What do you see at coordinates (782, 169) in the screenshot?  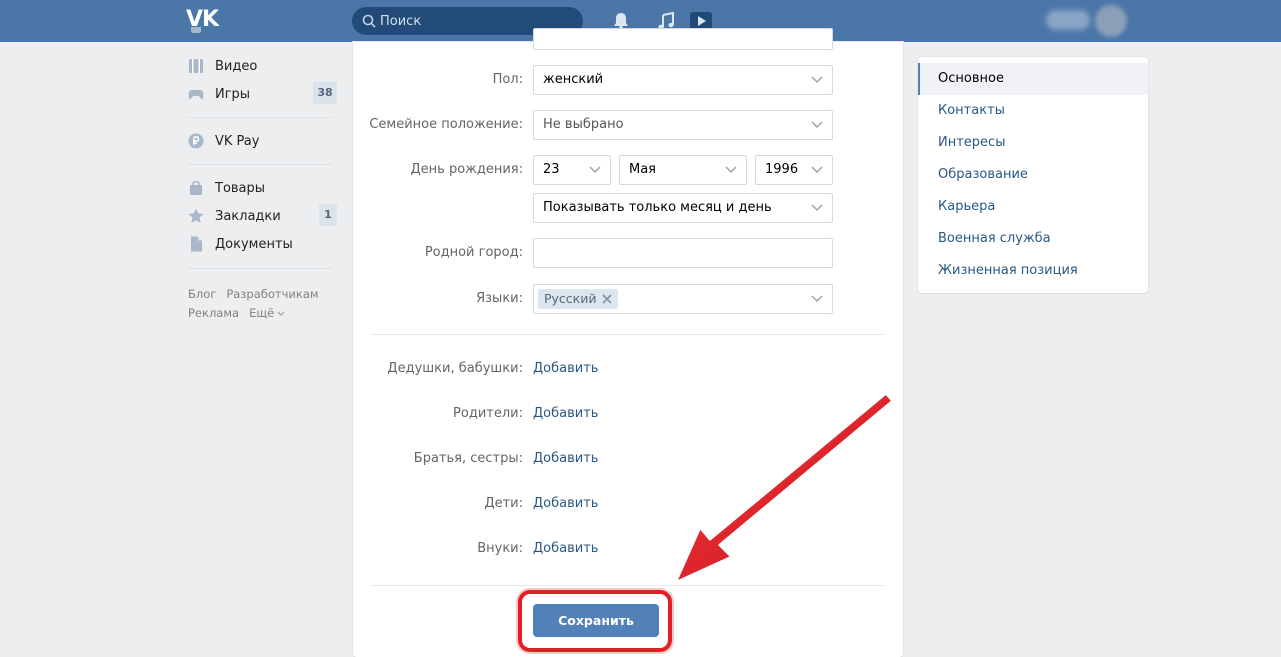 I see `birthday-year-value: 1996` at bounding box center [782, 169].